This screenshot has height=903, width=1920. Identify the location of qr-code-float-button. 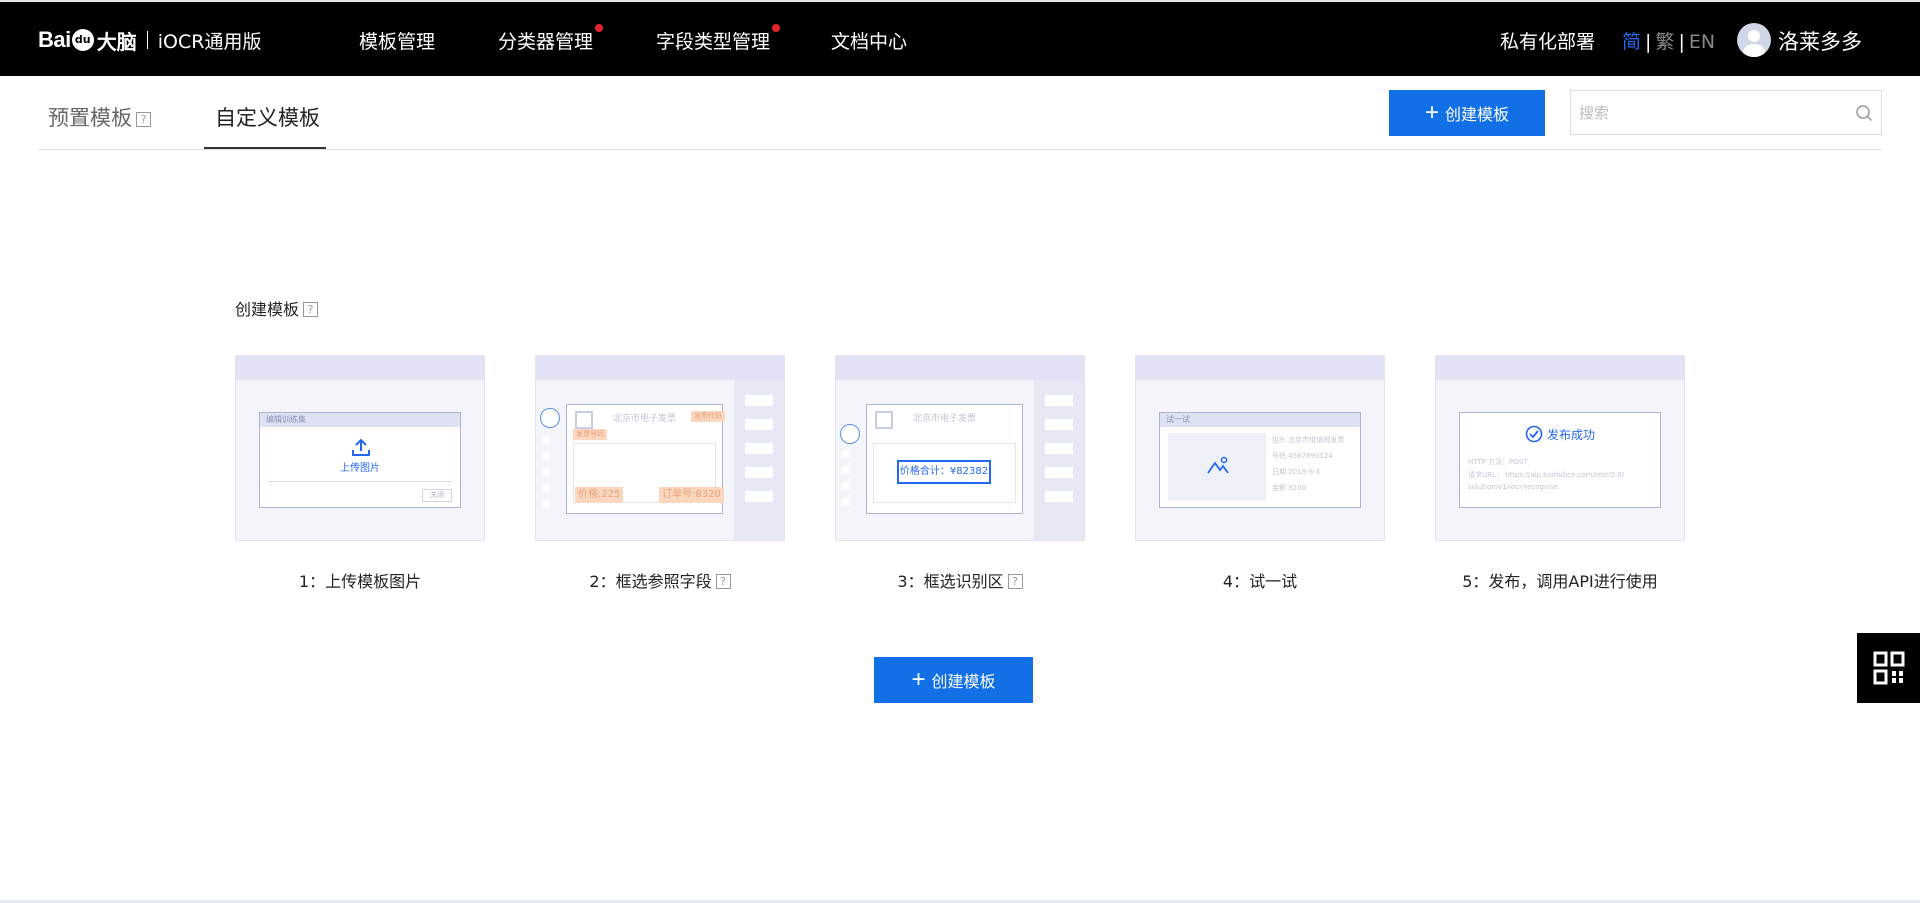
(1888, 668).